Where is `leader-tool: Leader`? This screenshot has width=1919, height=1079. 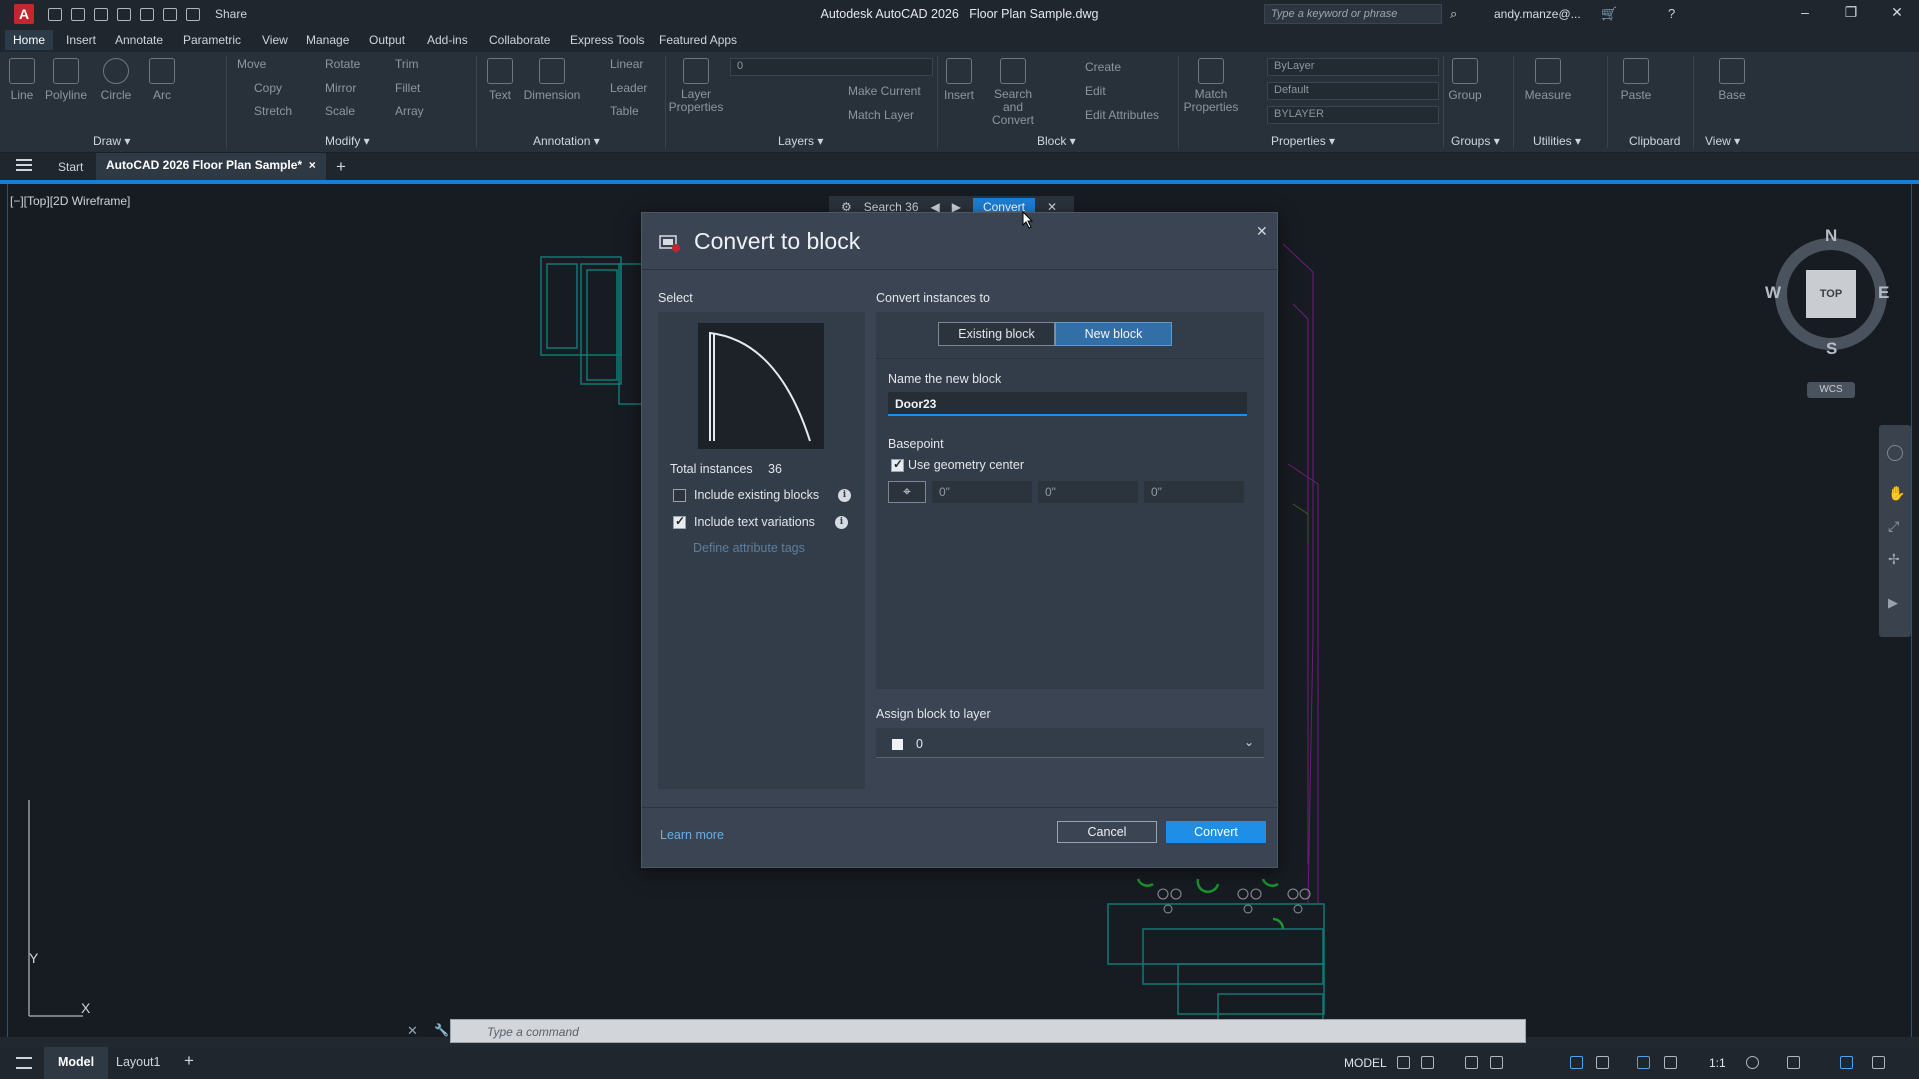
leader-tool: Leader is located at coordinates (628, 88).